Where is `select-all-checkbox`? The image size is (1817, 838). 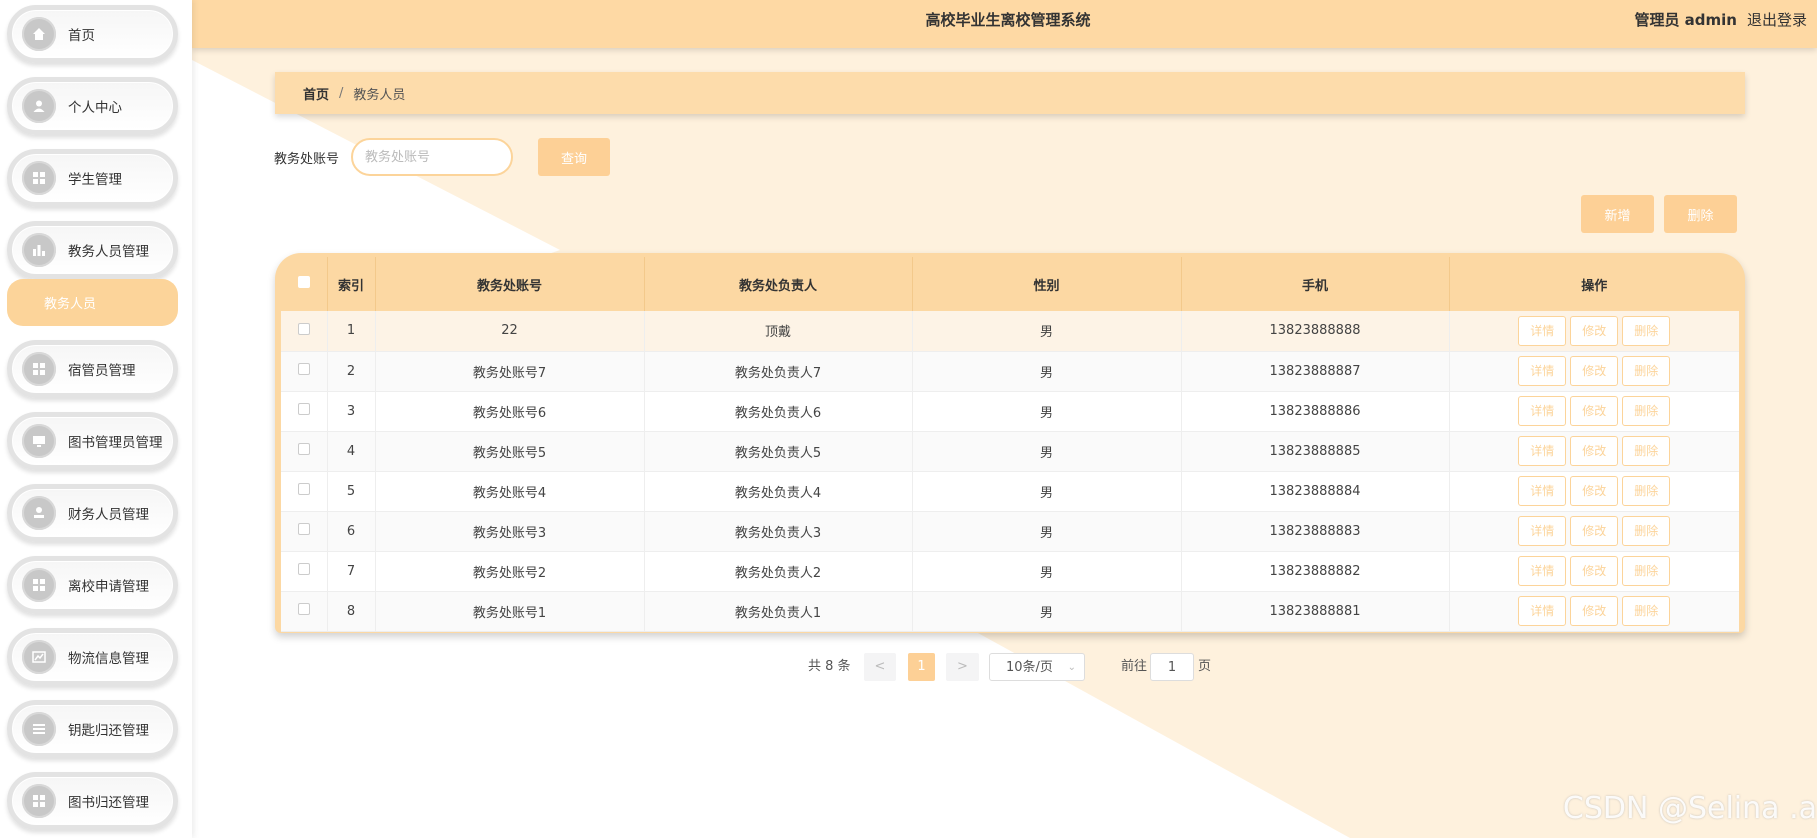 select-all-checkbox is located at coordinates (303, 282).